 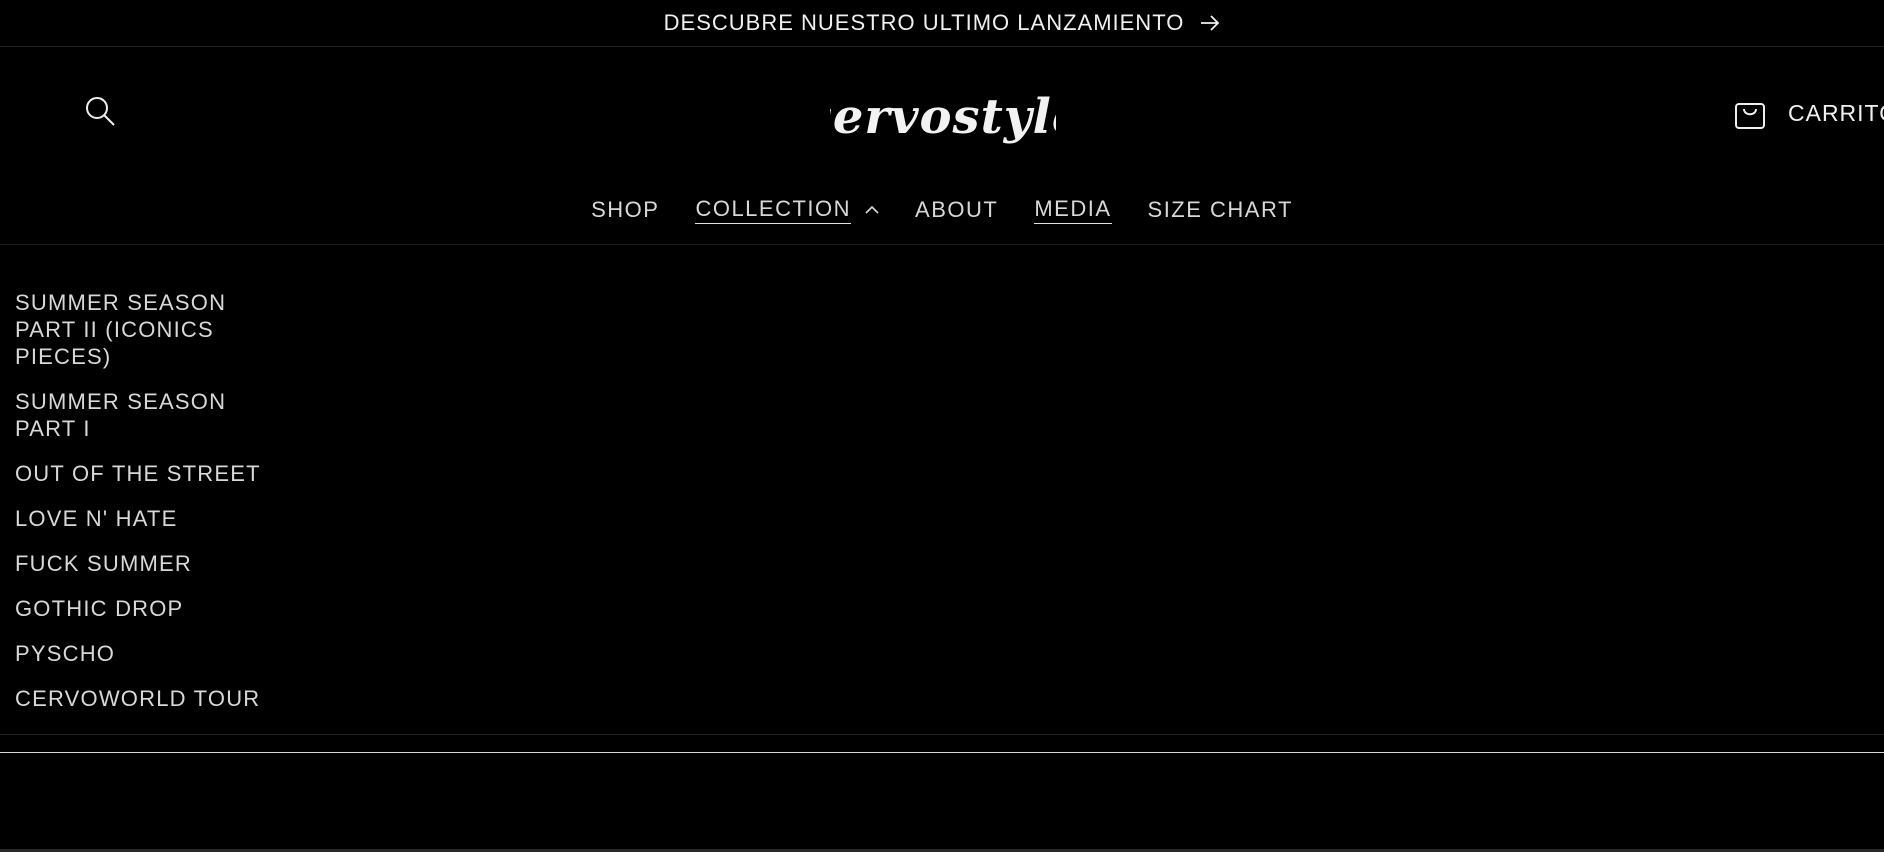 What do you see at coordinates (150, 653) in the screenshot?
I see `collection-link-pyscho: PYSCHO` at bounding box center [150, 653].